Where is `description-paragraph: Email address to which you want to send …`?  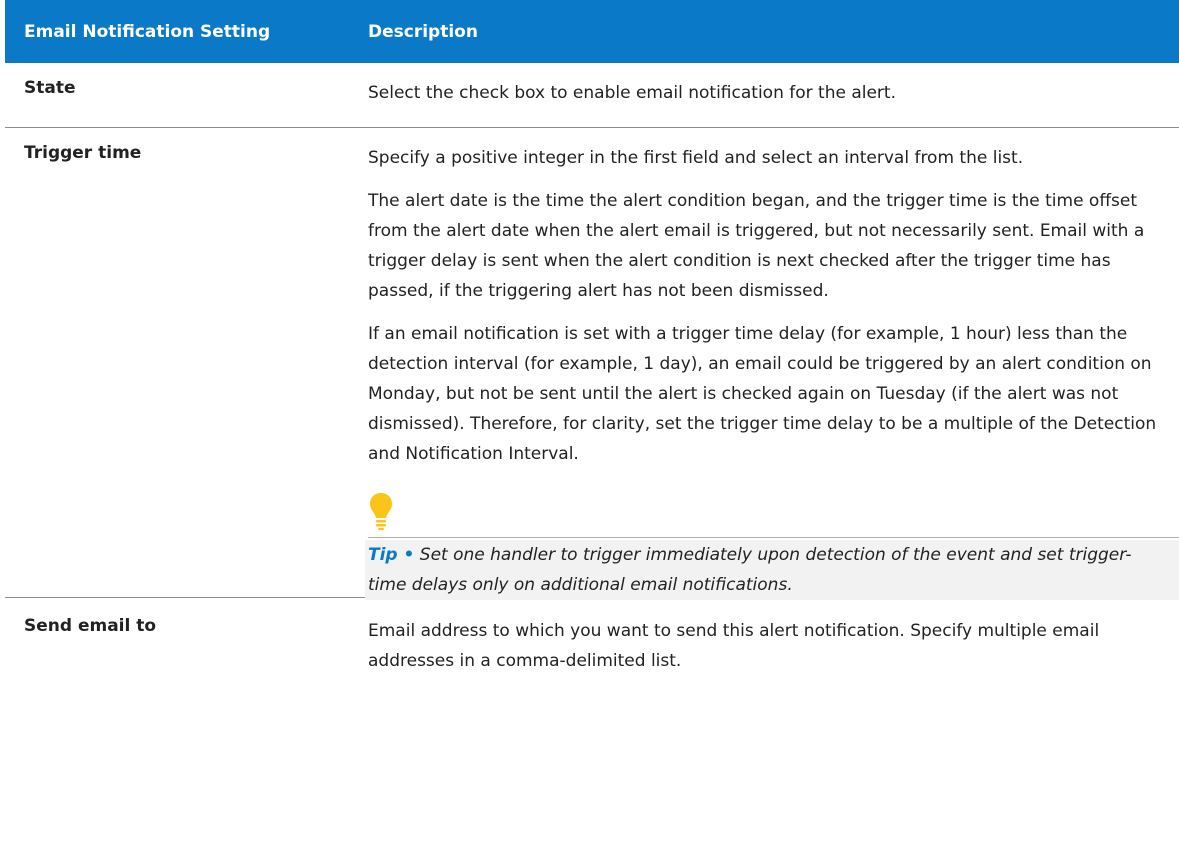 description-paragraph: Email address to which you want to send … is located at coordinates (734, 646).